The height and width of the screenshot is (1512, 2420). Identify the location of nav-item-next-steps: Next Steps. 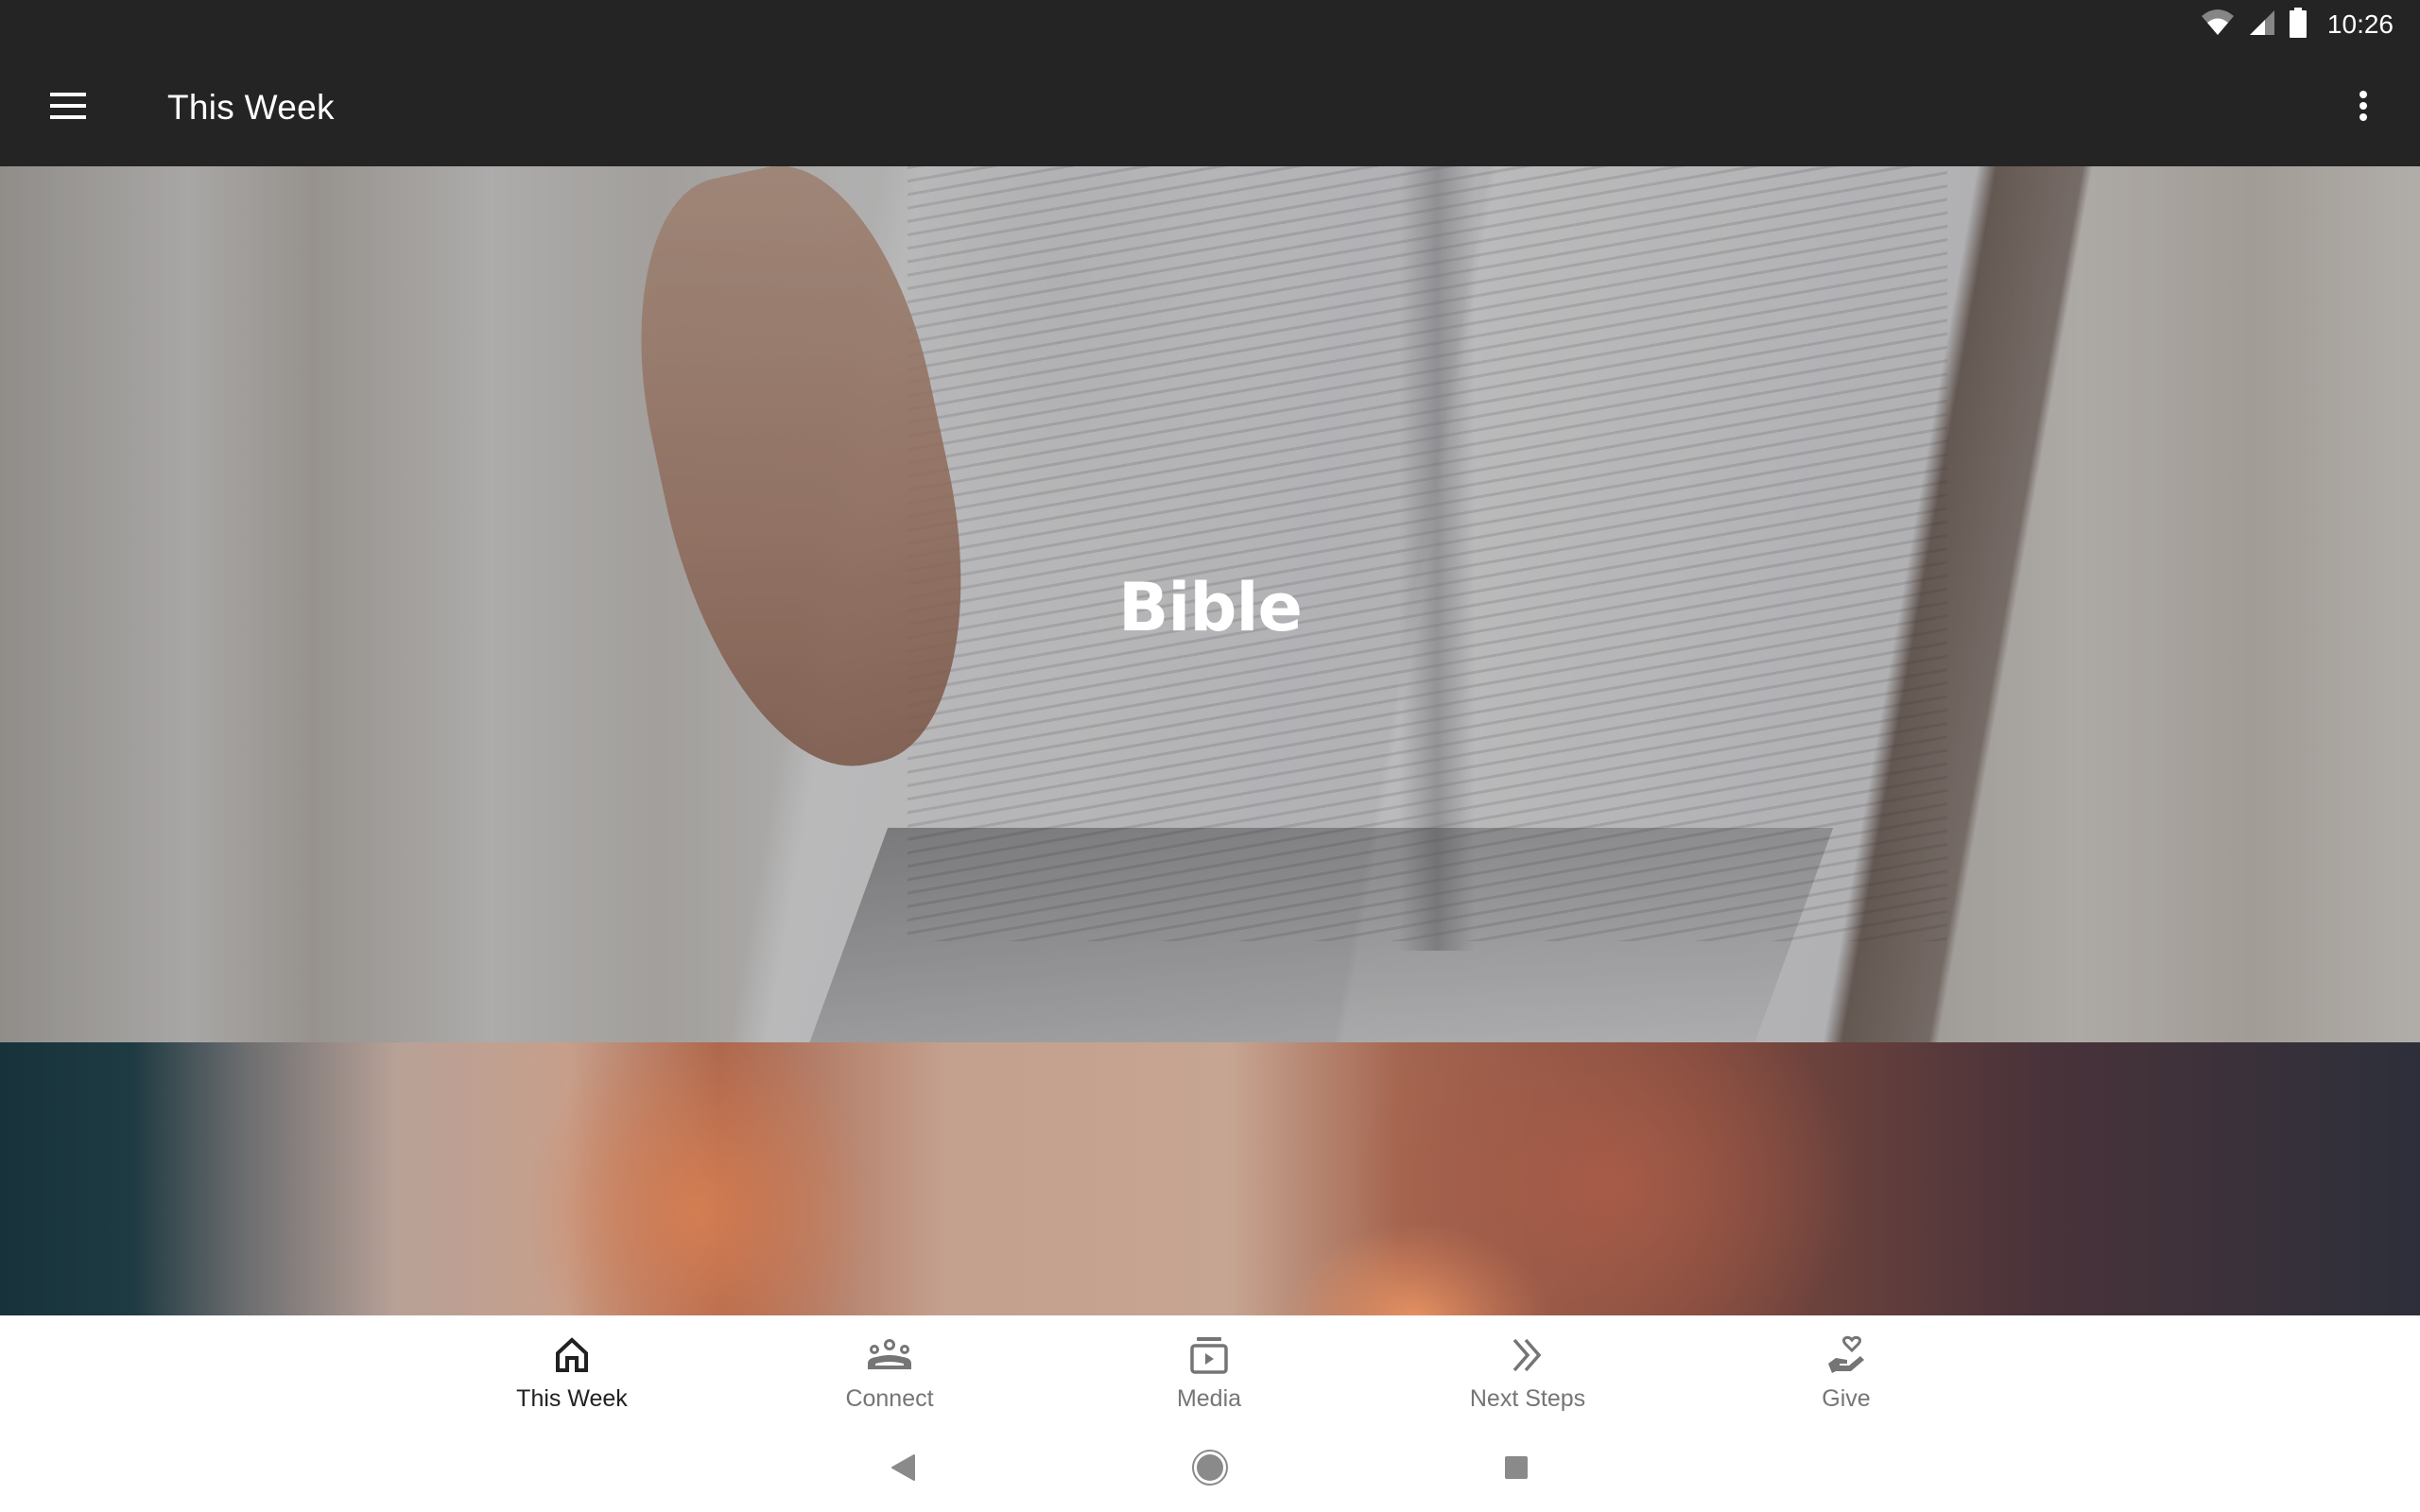
(1527, 1371).